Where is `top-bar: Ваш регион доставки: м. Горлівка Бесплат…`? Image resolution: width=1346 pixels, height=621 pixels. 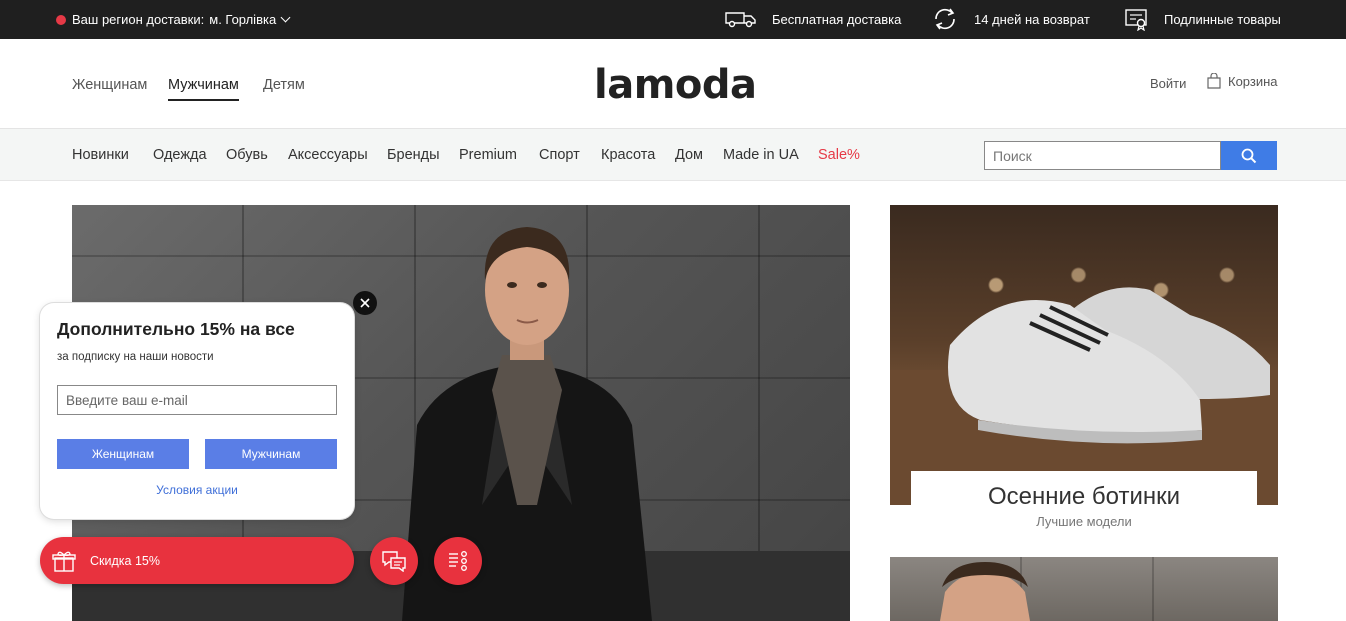 top-bar: Ваш регион доставки: м. Горлівка Бесплат… is located at coordinates (673, 19).